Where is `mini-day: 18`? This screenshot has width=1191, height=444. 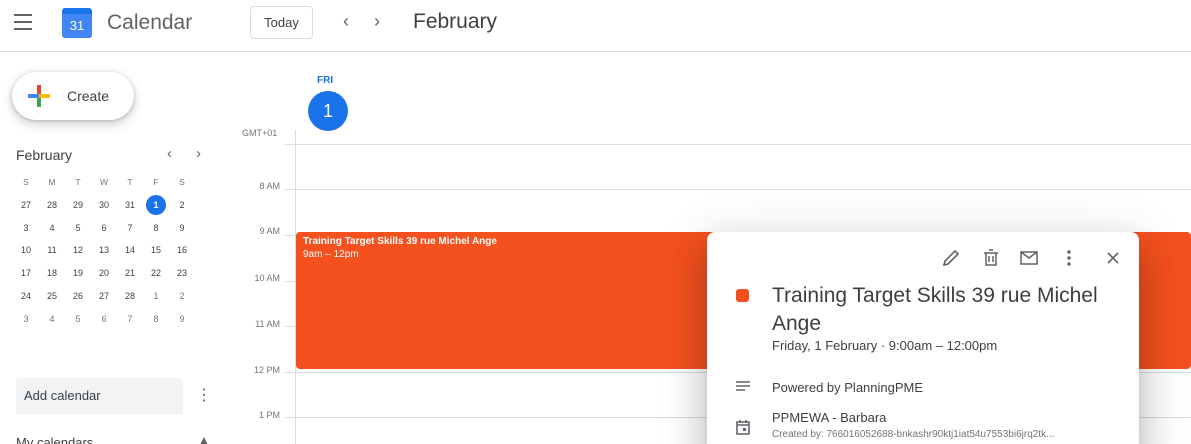 mini-day: 18 is located at coordinates (52, 274).